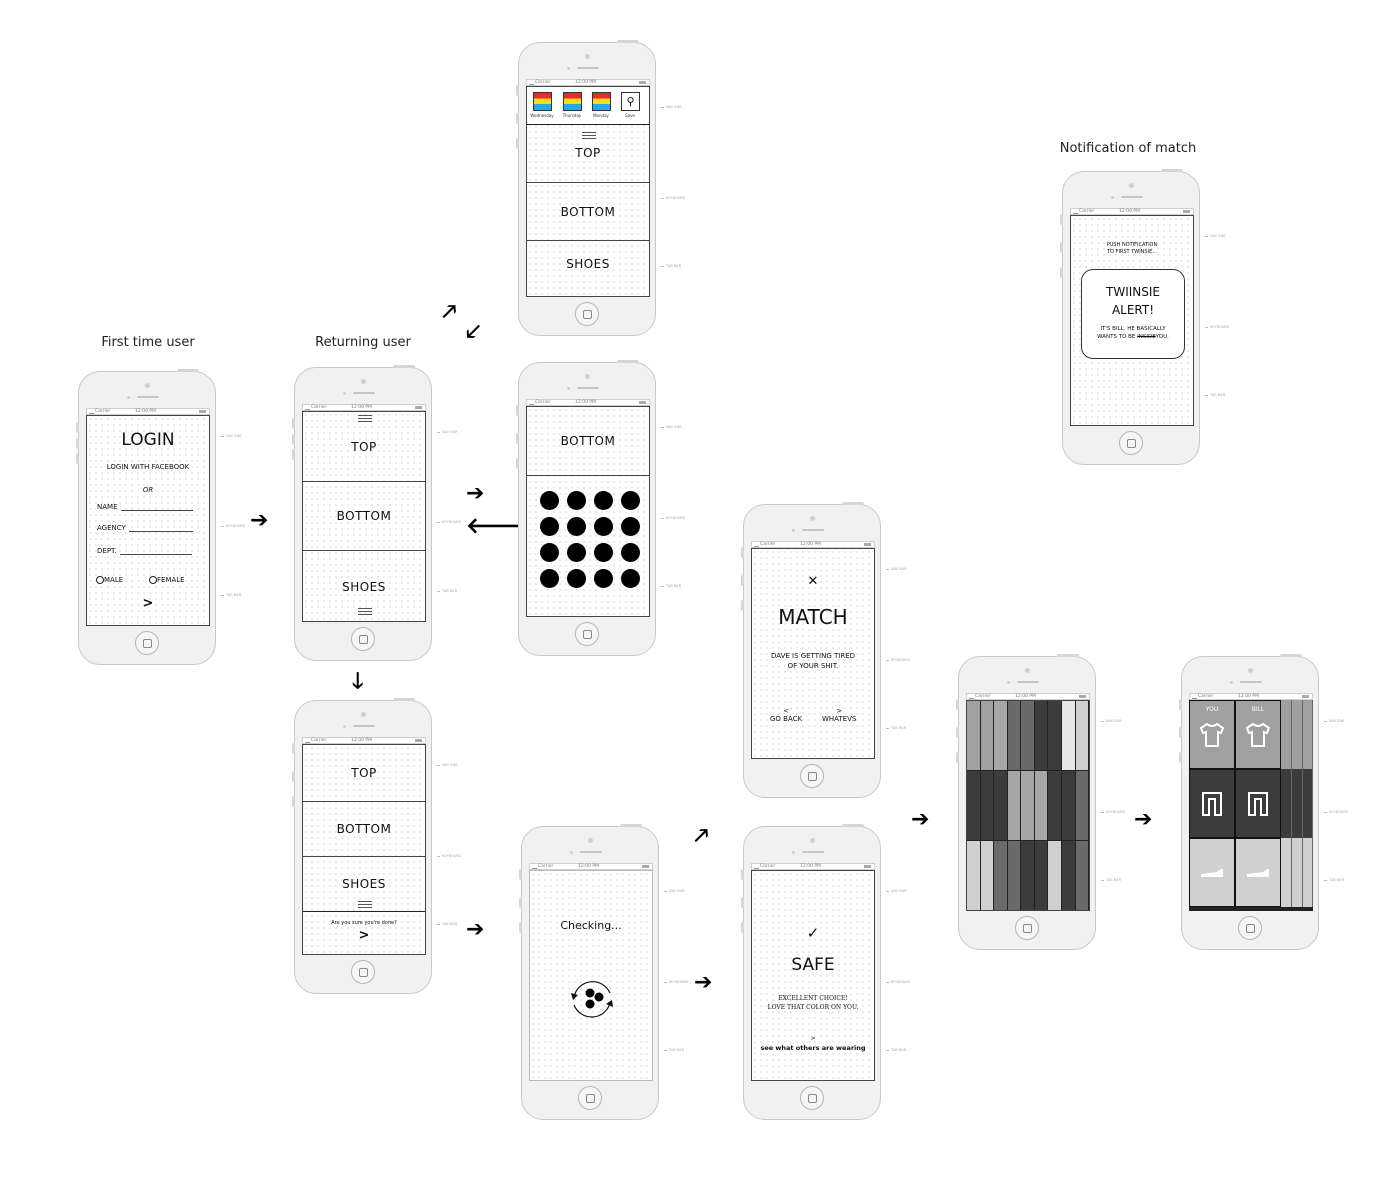 The height and width of the screenshot is (1197, 1400). What do you see at coordinates (839, 715) in the screenshot?
I see `whatevs-button: > WHATEVS` at bounding box center [839, 715].